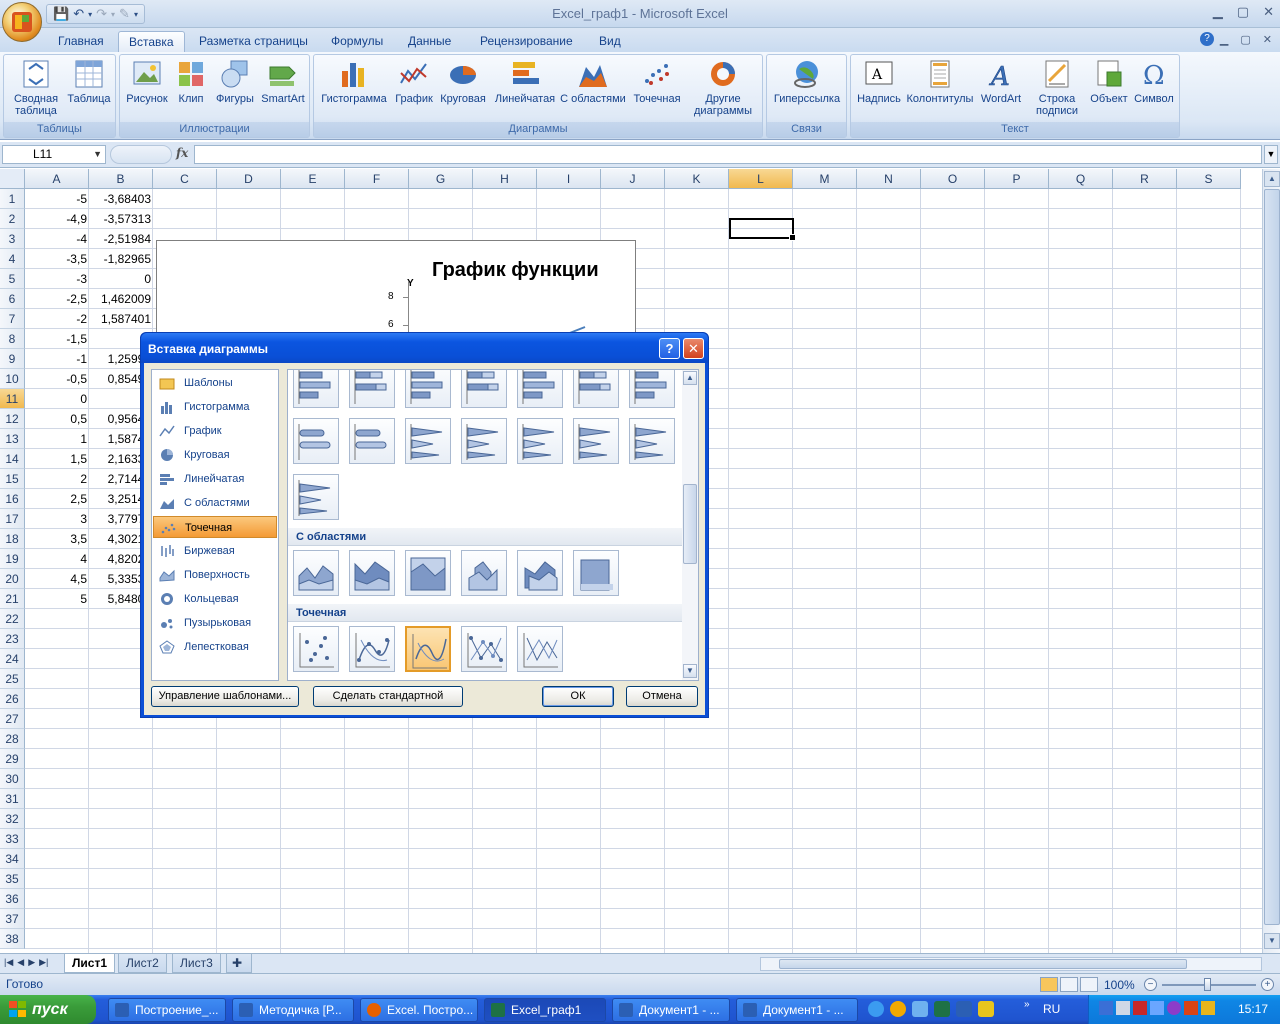 This screenshot has width=1280, height=1024. I want to click on active-cell-cursor, so click(762, 229).